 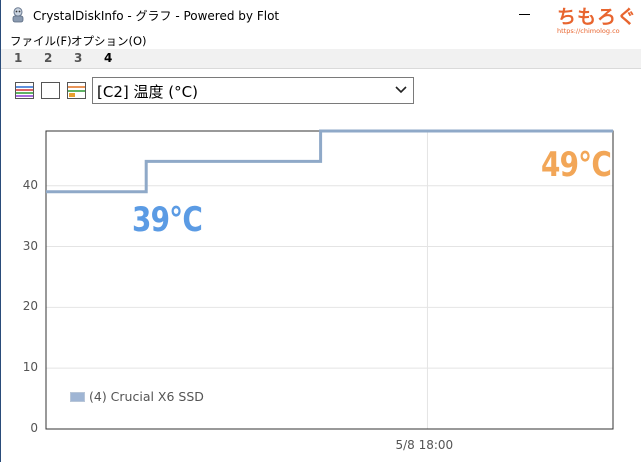 I want to click on y-tick-label: 40, so click(x=30, y=184).